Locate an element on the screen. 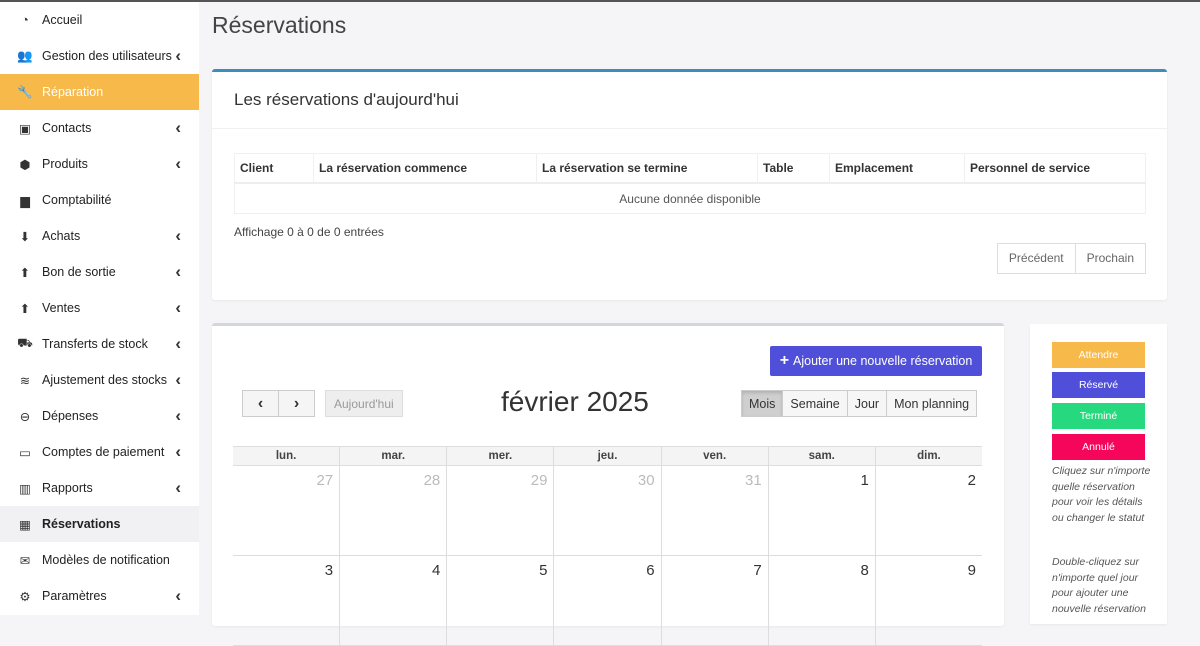 This screenshot has width=1200, height=646. calendar-day-cell: 6 is located at coordinates (606, 600).